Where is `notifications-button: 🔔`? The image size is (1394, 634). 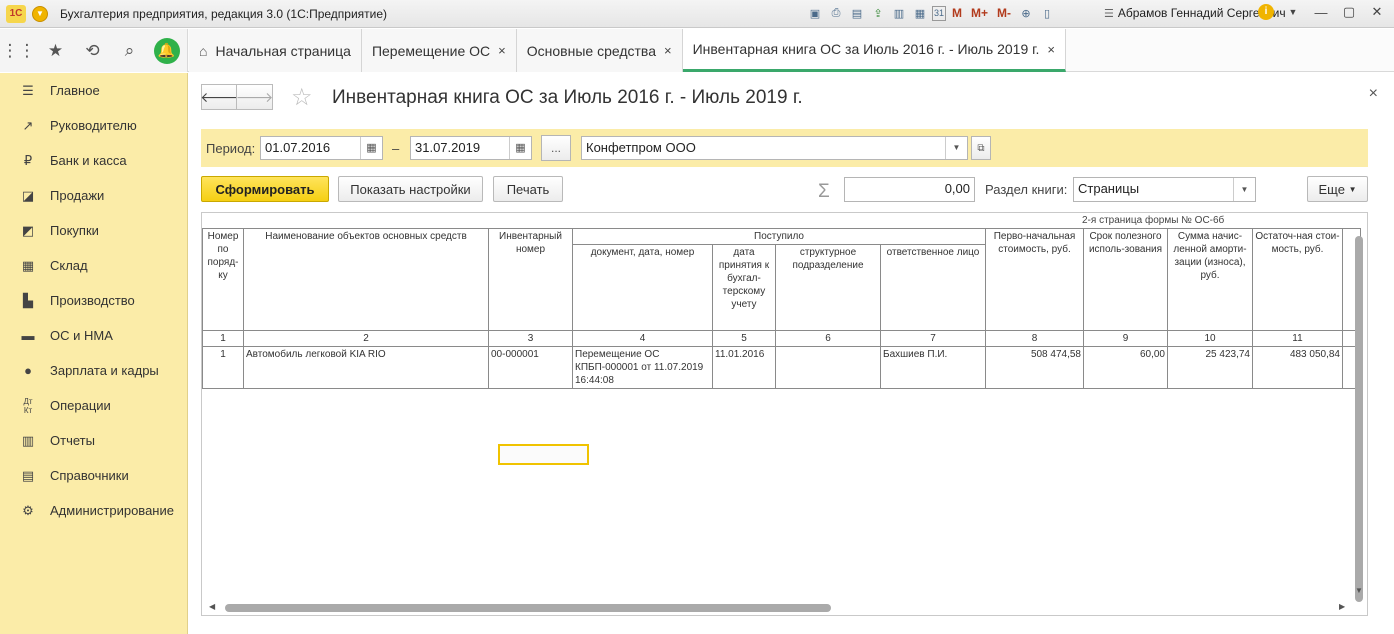 notifications-button: 🔔 is located at coordinates (166, 50).